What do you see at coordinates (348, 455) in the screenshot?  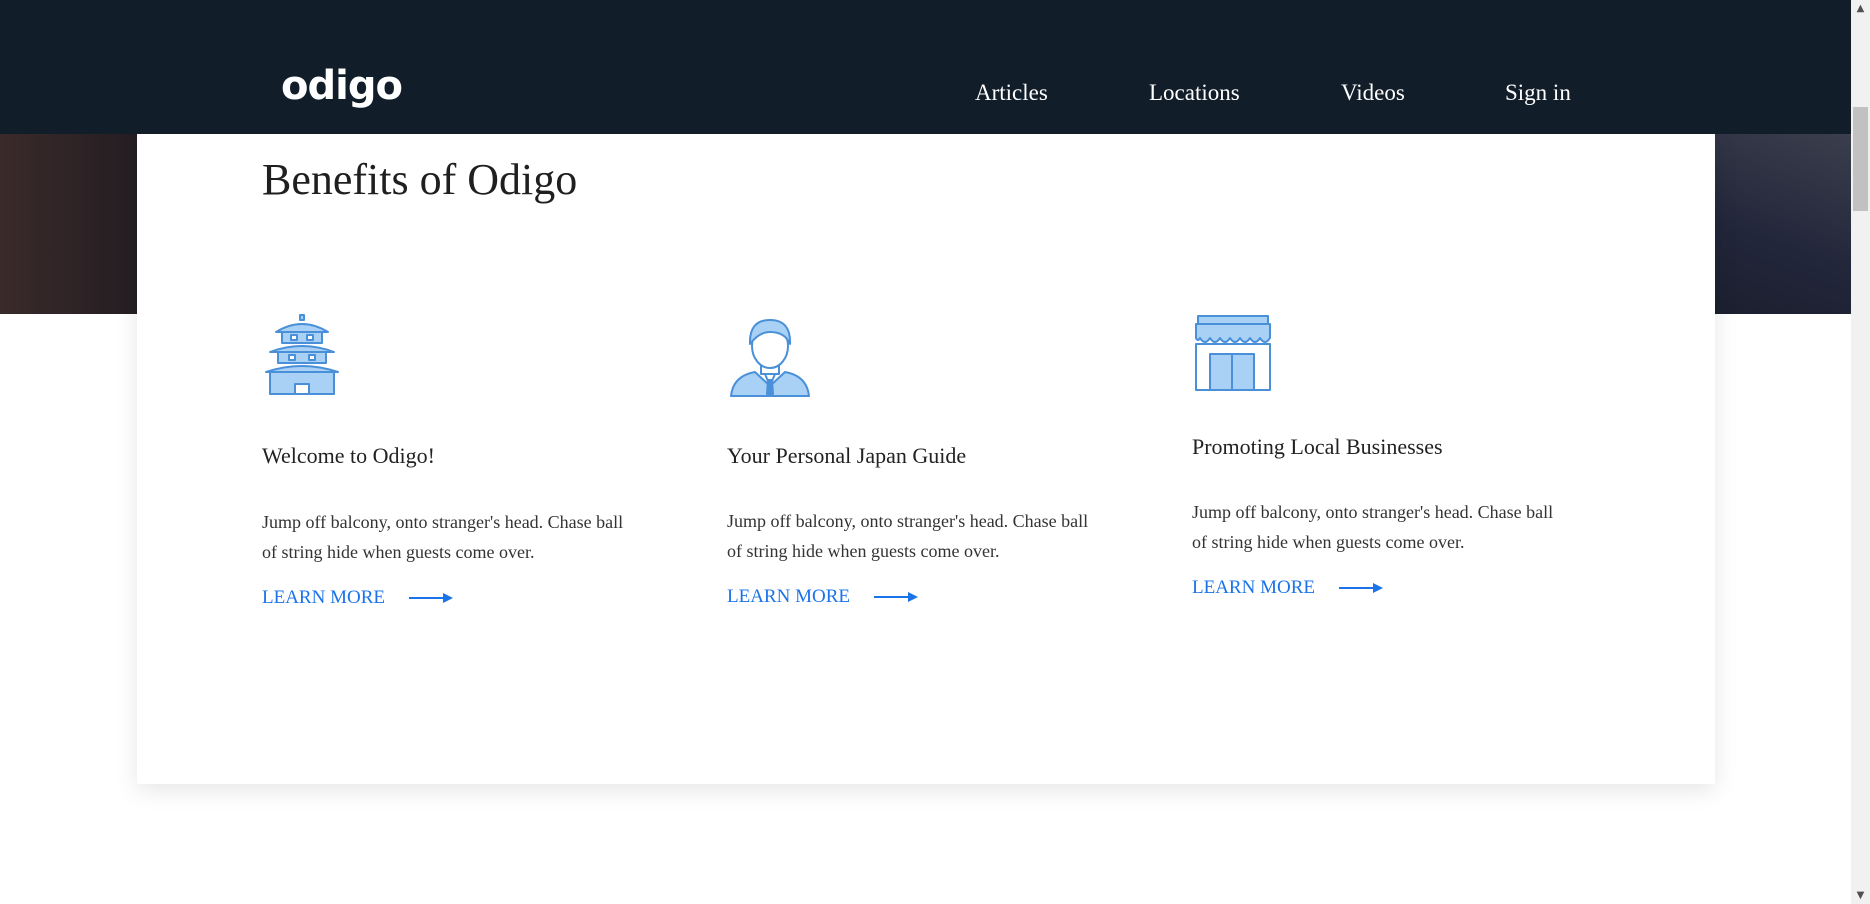 I see `feature-title: Welcome to Odigo!` at bounding box center [348, 455].